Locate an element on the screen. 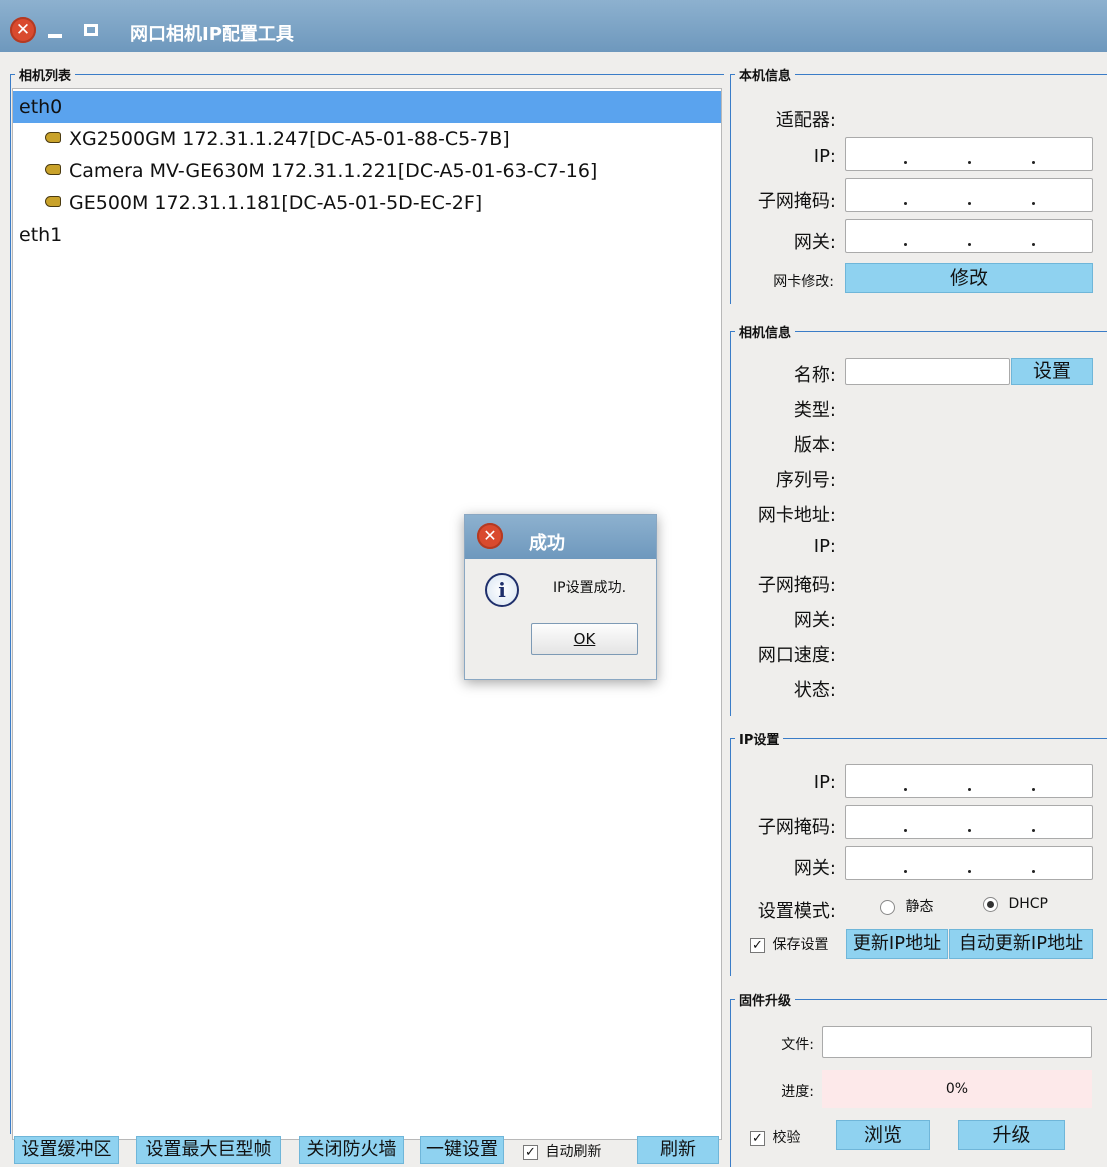  ip-settings-ip-input is located at coordinates (969, 781).